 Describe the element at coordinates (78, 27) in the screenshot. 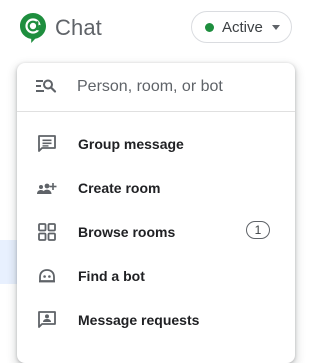

I see `app-title: Chat` at that location.